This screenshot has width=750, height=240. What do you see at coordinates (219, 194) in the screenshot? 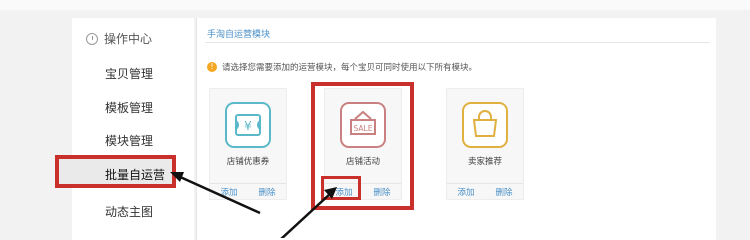
I see `arrow-to-sidebar-item` at bounding box center [219, 194].